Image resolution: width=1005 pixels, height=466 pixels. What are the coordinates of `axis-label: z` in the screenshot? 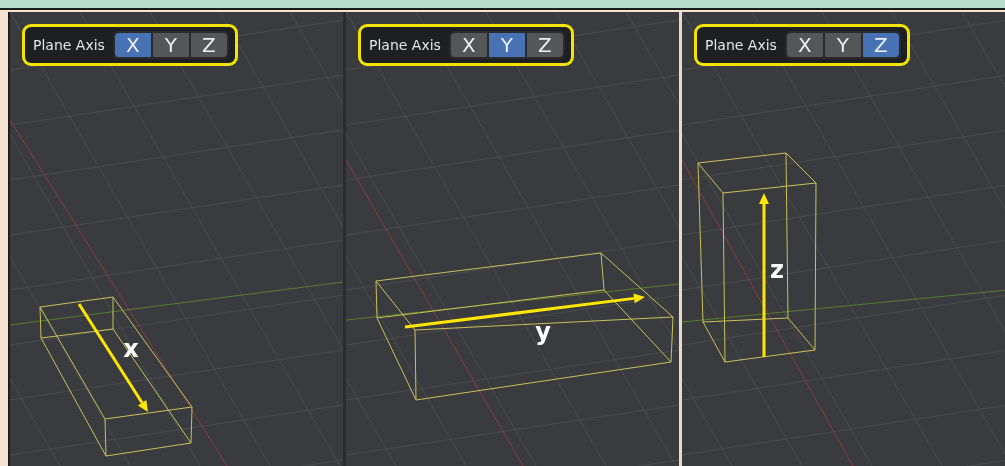 It's located at (777, 270).